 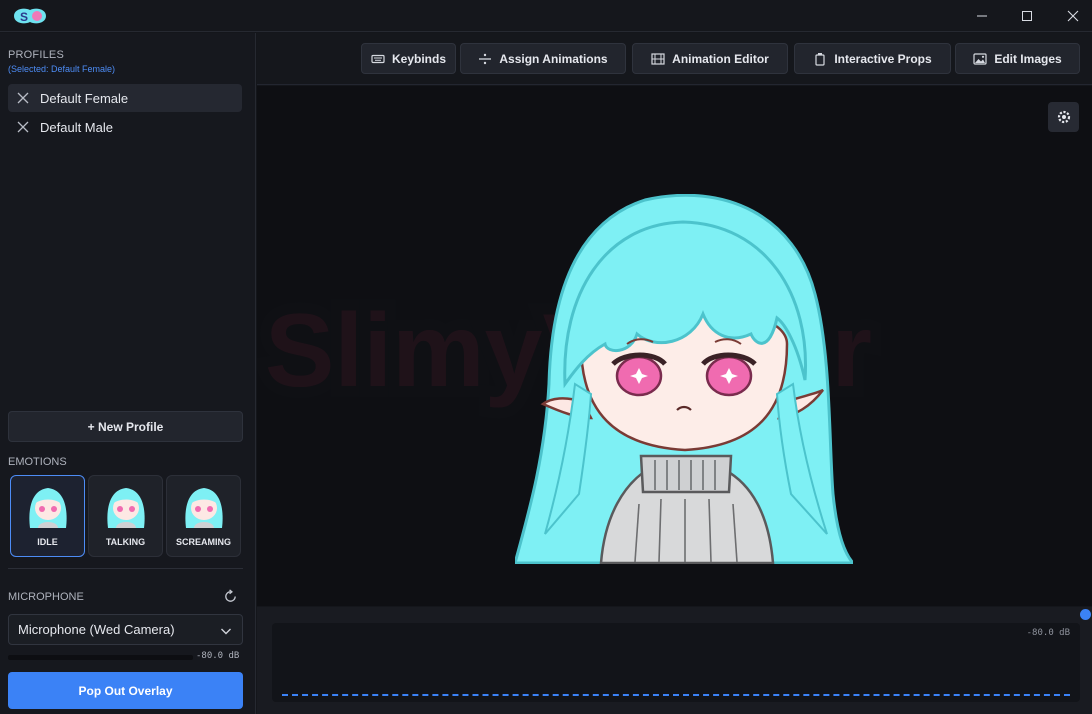 I want to click on profile-item-default-female: Default Female, so click(x=125, y=98).